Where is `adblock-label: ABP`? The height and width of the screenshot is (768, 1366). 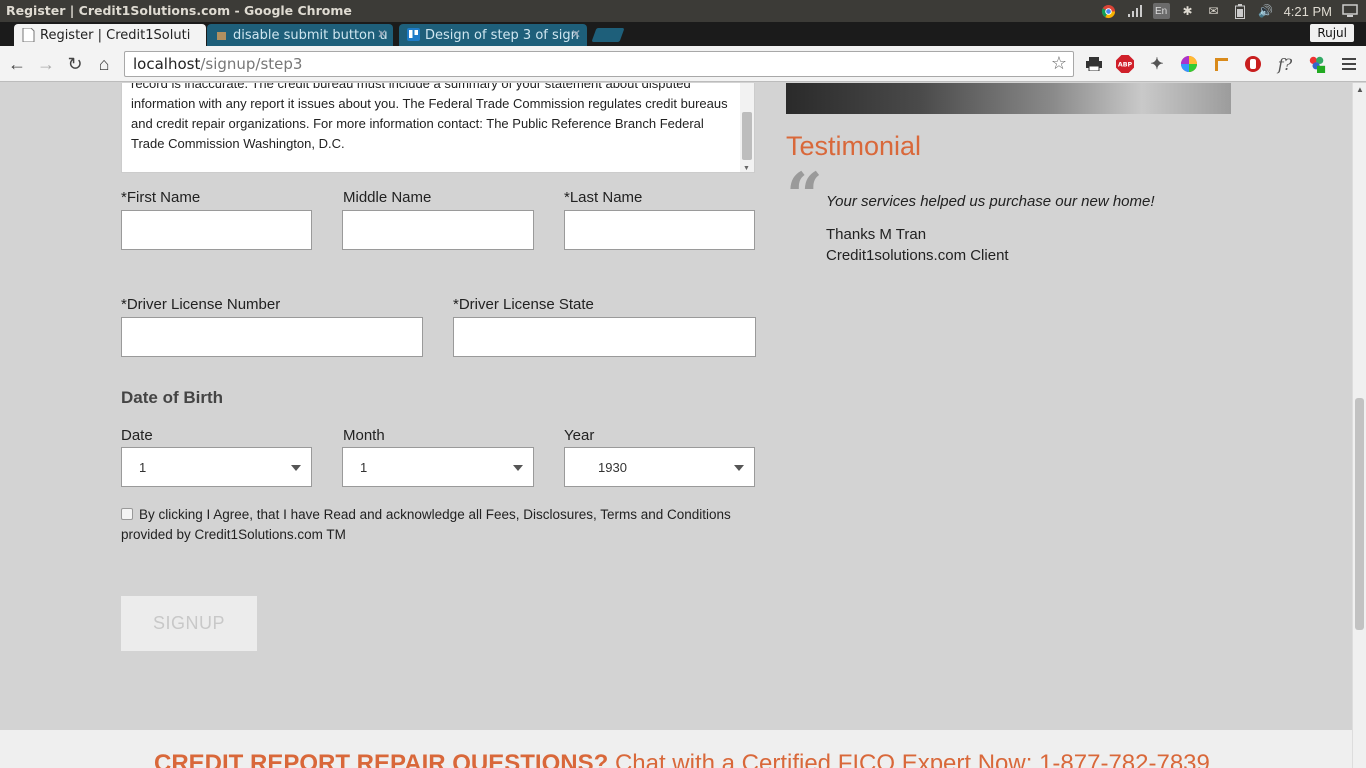
adblock-label: ABP is located at coordinates (1125, 65).